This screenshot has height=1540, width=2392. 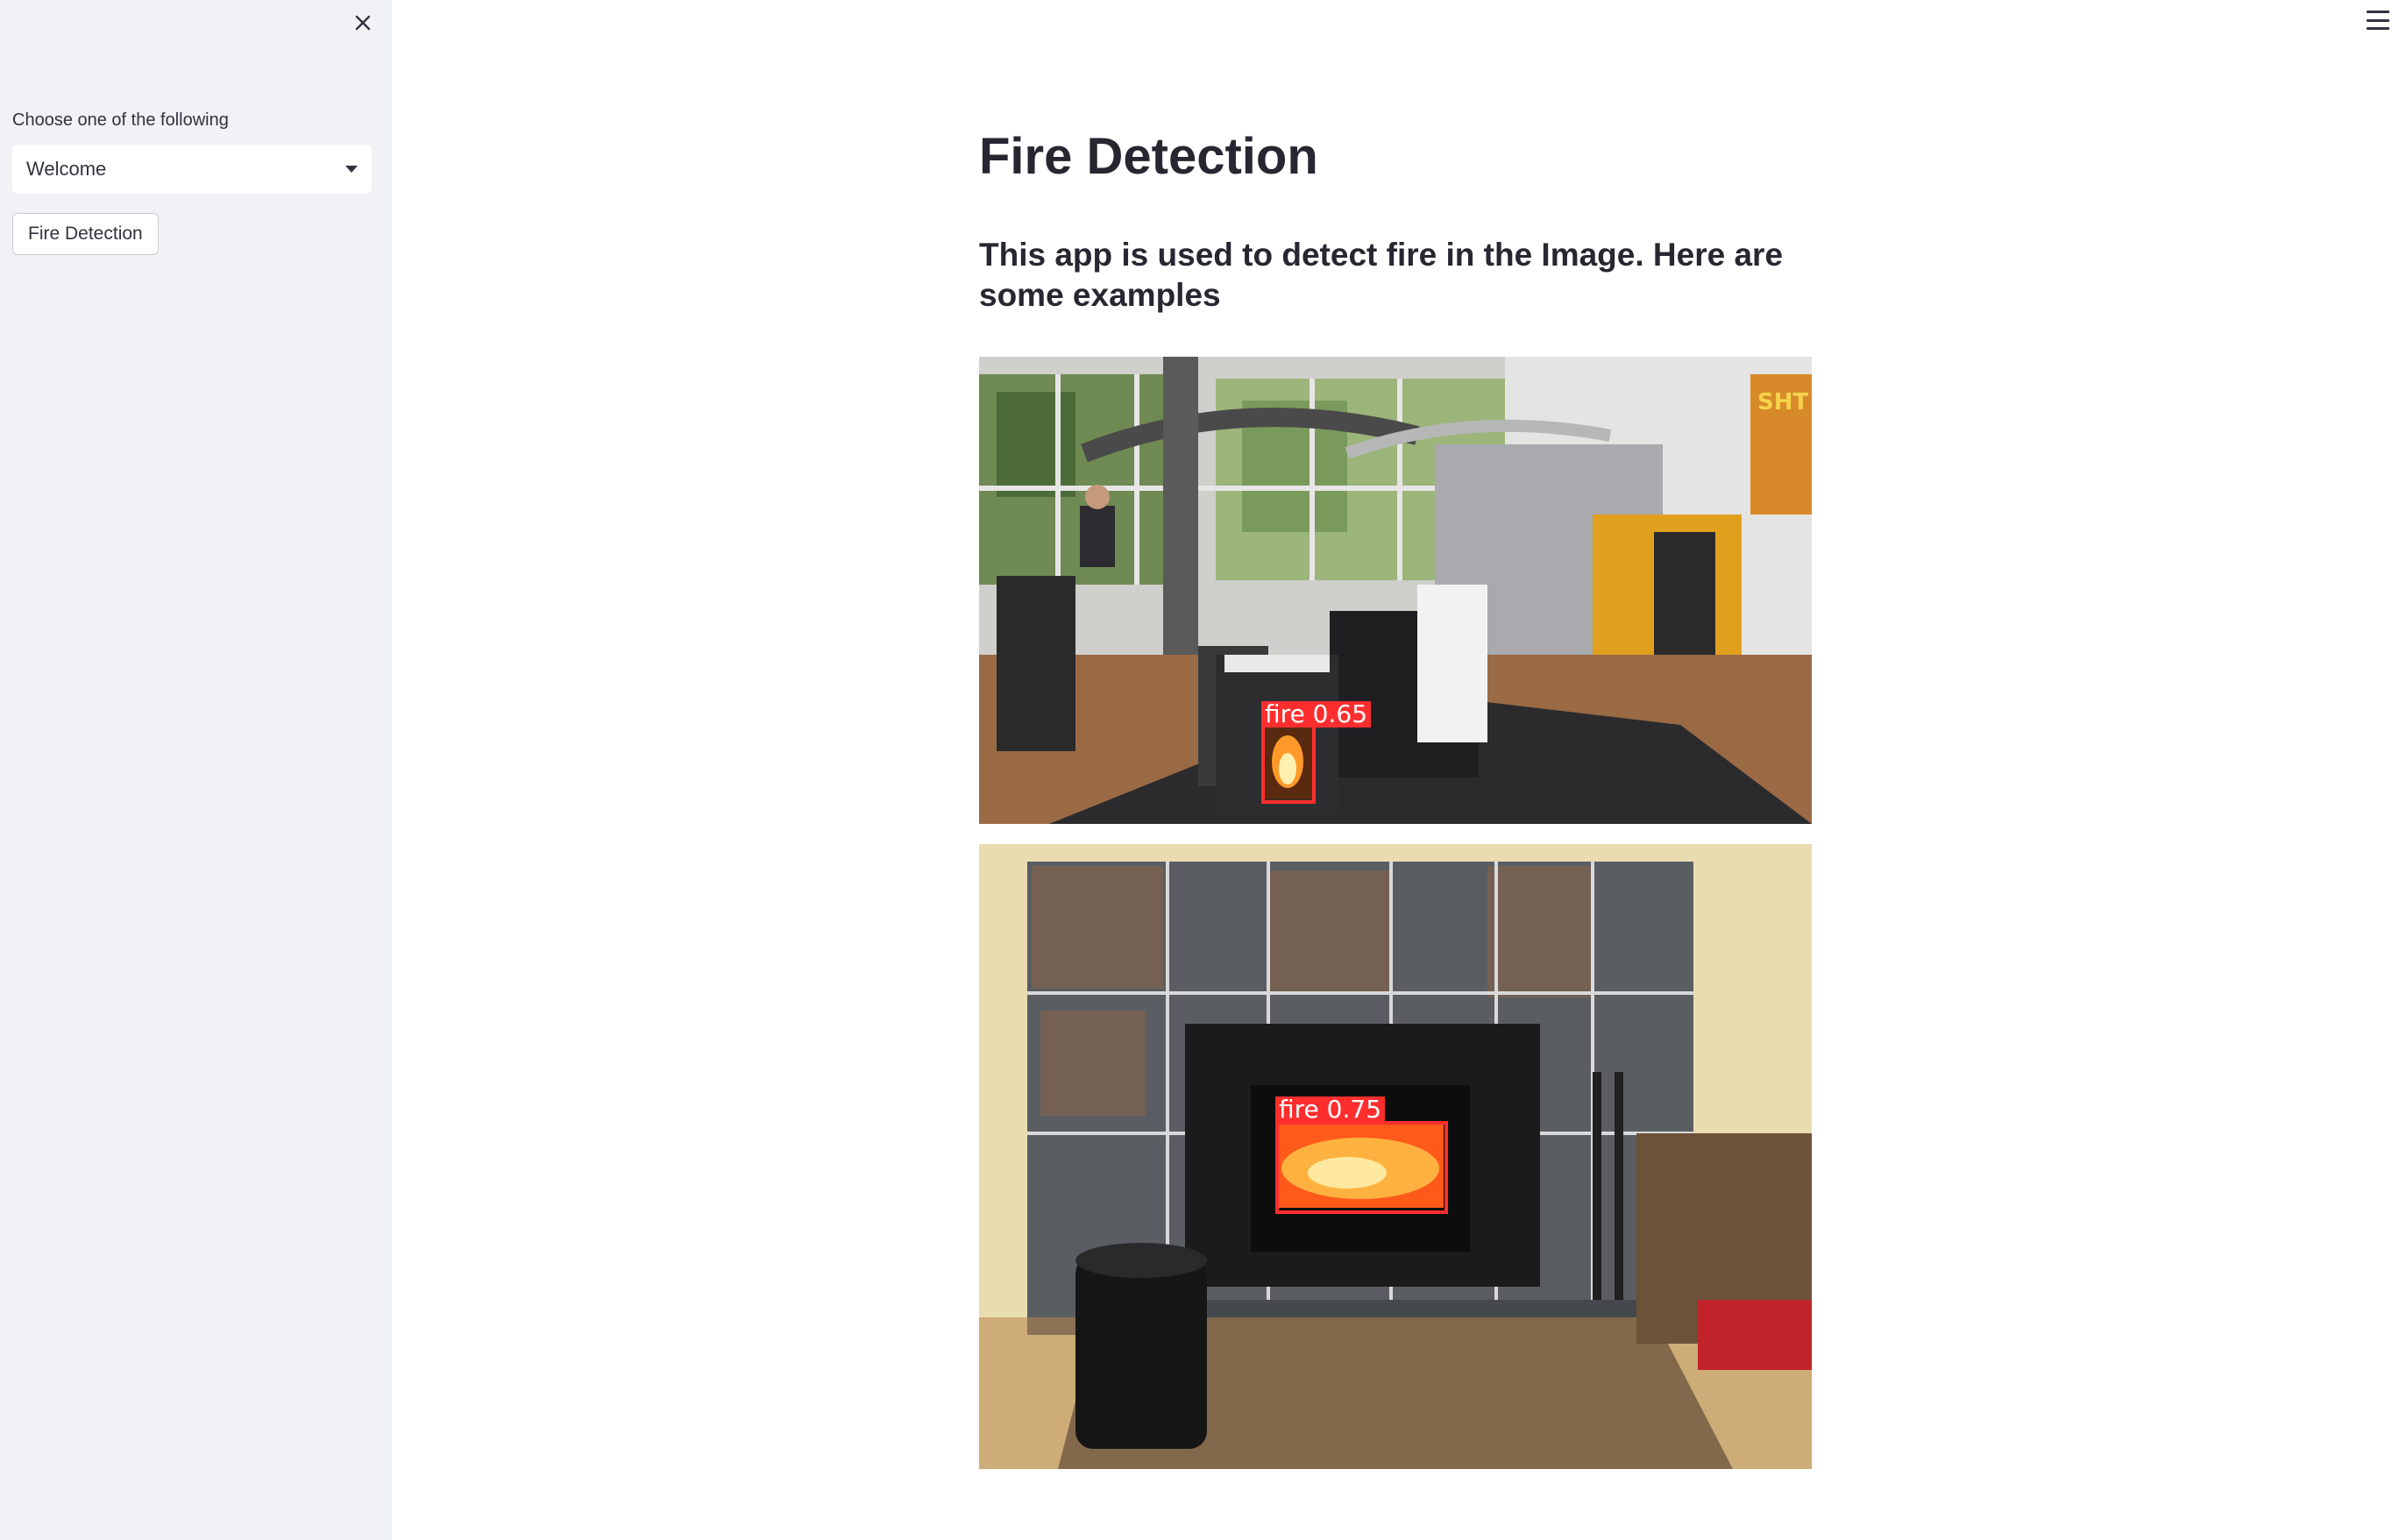 I want to click on select-value: Welcome, so click(x=66, y=169).